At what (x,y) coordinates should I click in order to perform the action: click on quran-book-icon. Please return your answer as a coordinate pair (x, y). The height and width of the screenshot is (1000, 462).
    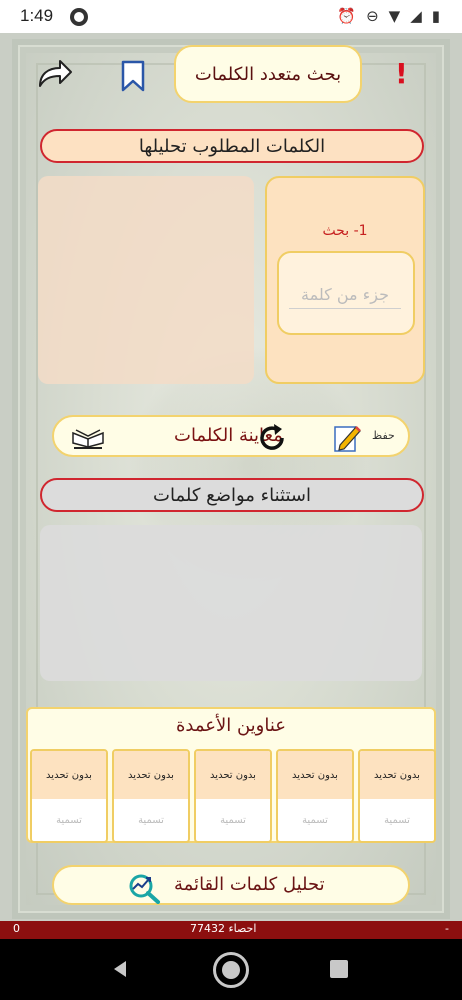
    Looking at the image, I should click on (88, 437).